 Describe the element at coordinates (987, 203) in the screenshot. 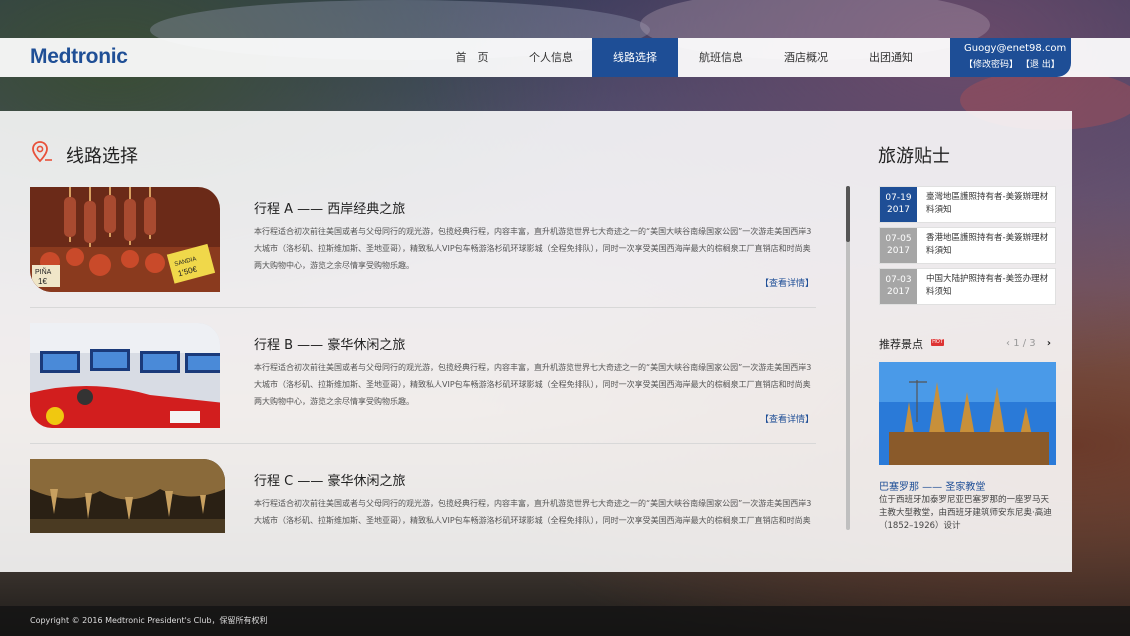

I see `tip-text: 臺灣地區護照持有者-美簽辦理材料須知` at that location.